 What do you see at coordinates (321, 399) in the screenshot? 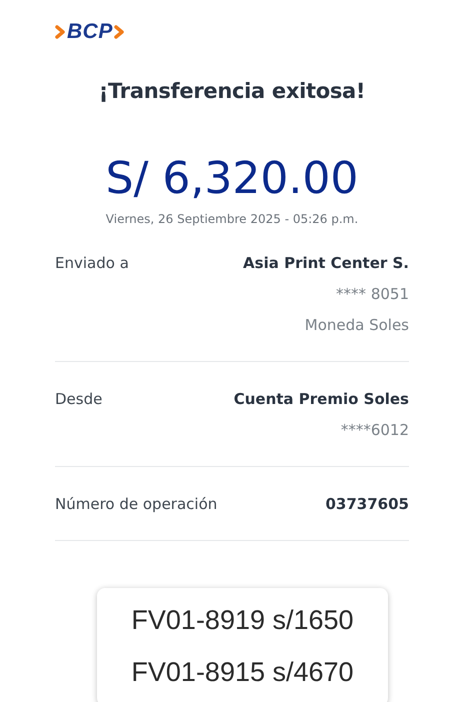
I see `detail-value: Cuenta Premio Soles` at bounding box center [321, 399].